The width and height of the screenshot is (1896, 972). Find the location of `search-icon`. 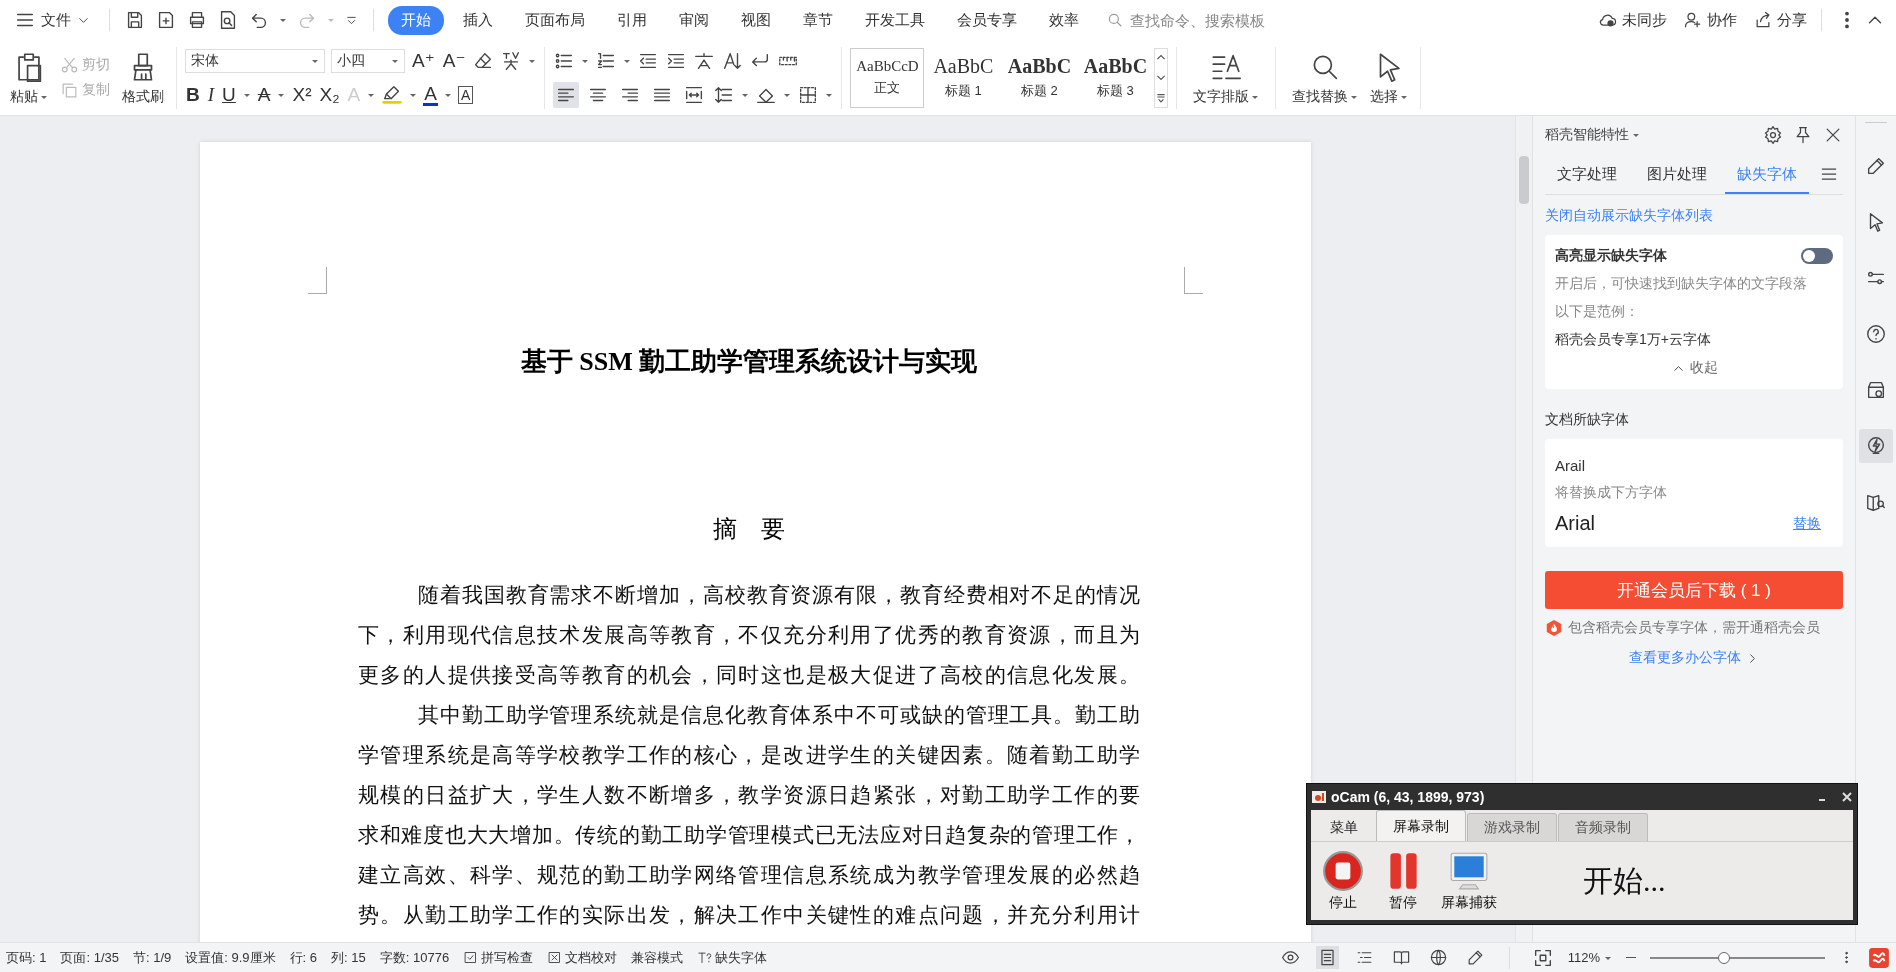

search-icon is located at coordinates (1115, 20).